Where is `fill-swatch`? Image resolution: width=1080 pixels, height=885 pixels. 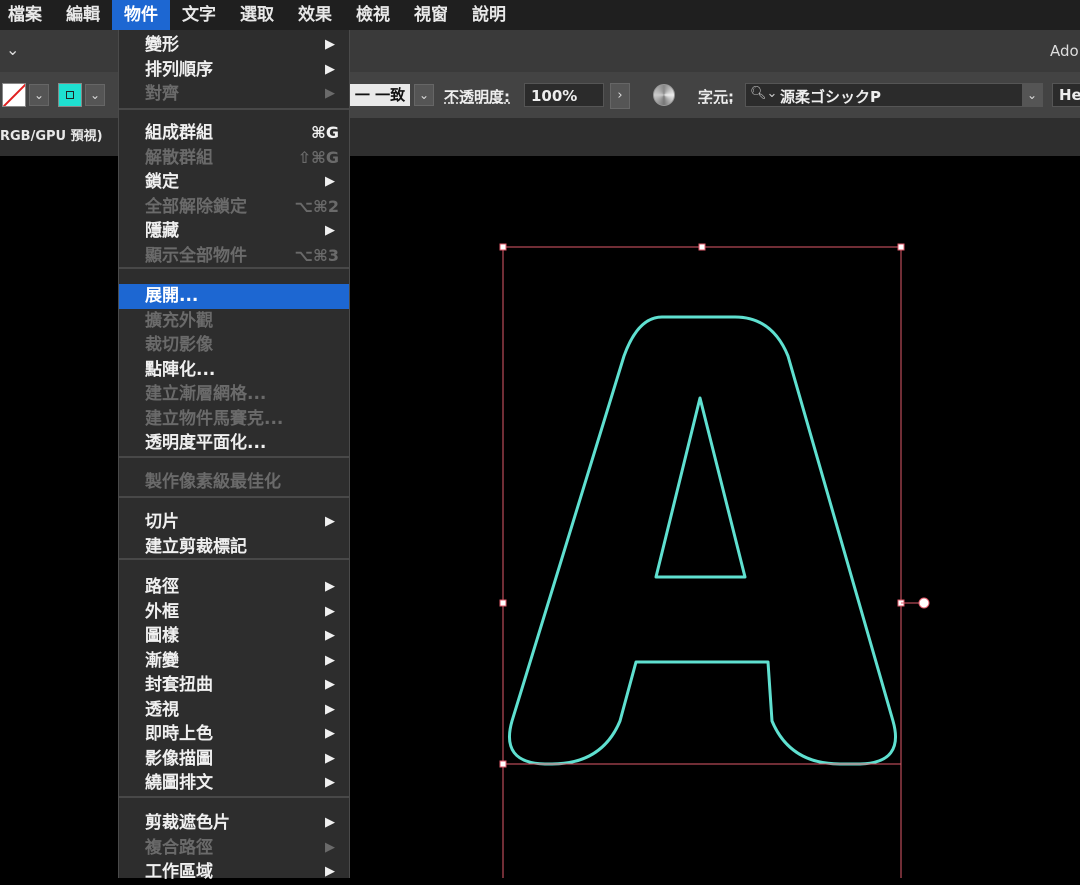 fill-swatch is located at coordinates (70, 95).